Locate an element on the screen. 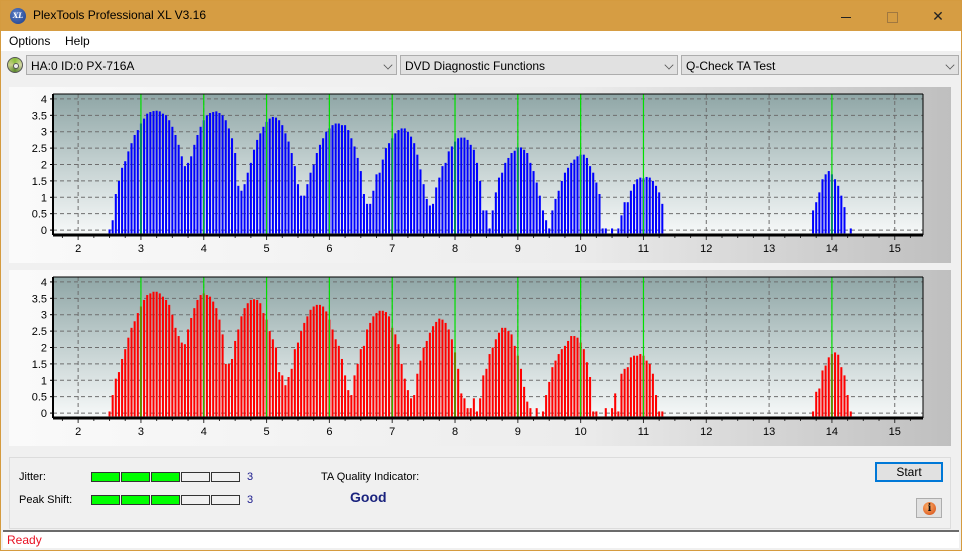 Image resolution: width=962 pixels, height=551 pixels. close-button: ✕ is located at coordinates (938, 16).